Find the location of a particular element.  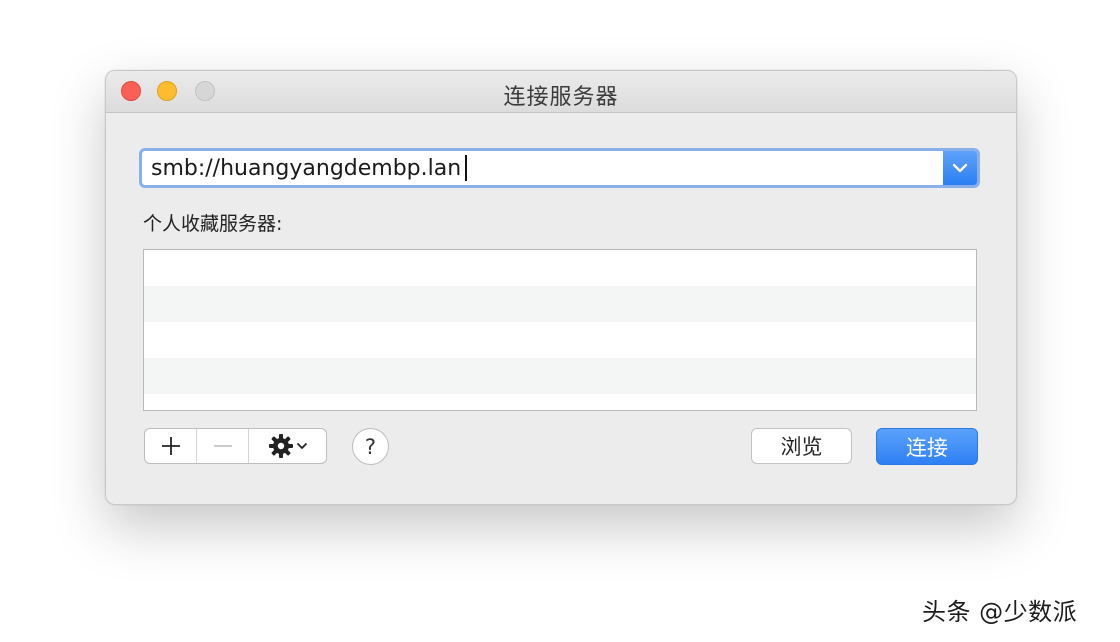

plus-icon is located at coordinates (170, 446).